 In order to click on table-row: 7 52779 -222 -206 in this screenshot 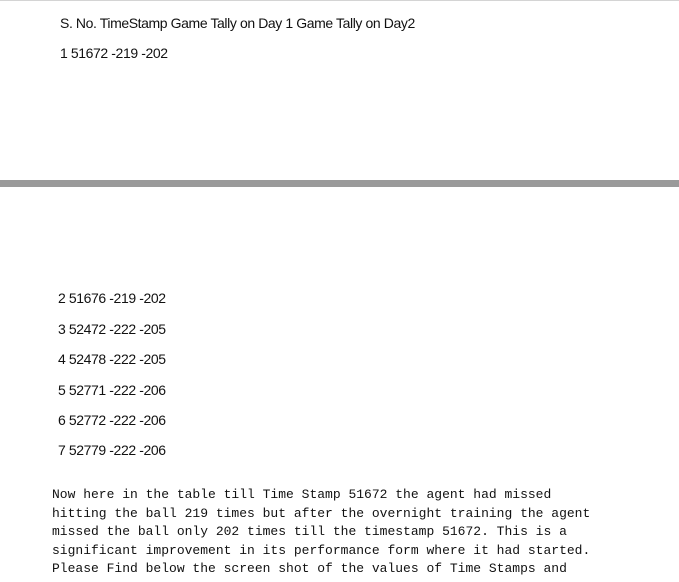, I will do `click(112, 450)`.